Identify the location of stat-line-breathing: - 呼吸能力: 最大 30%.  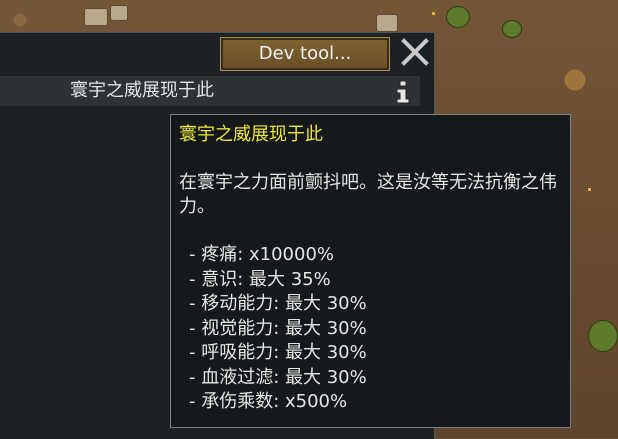
(278, 352).